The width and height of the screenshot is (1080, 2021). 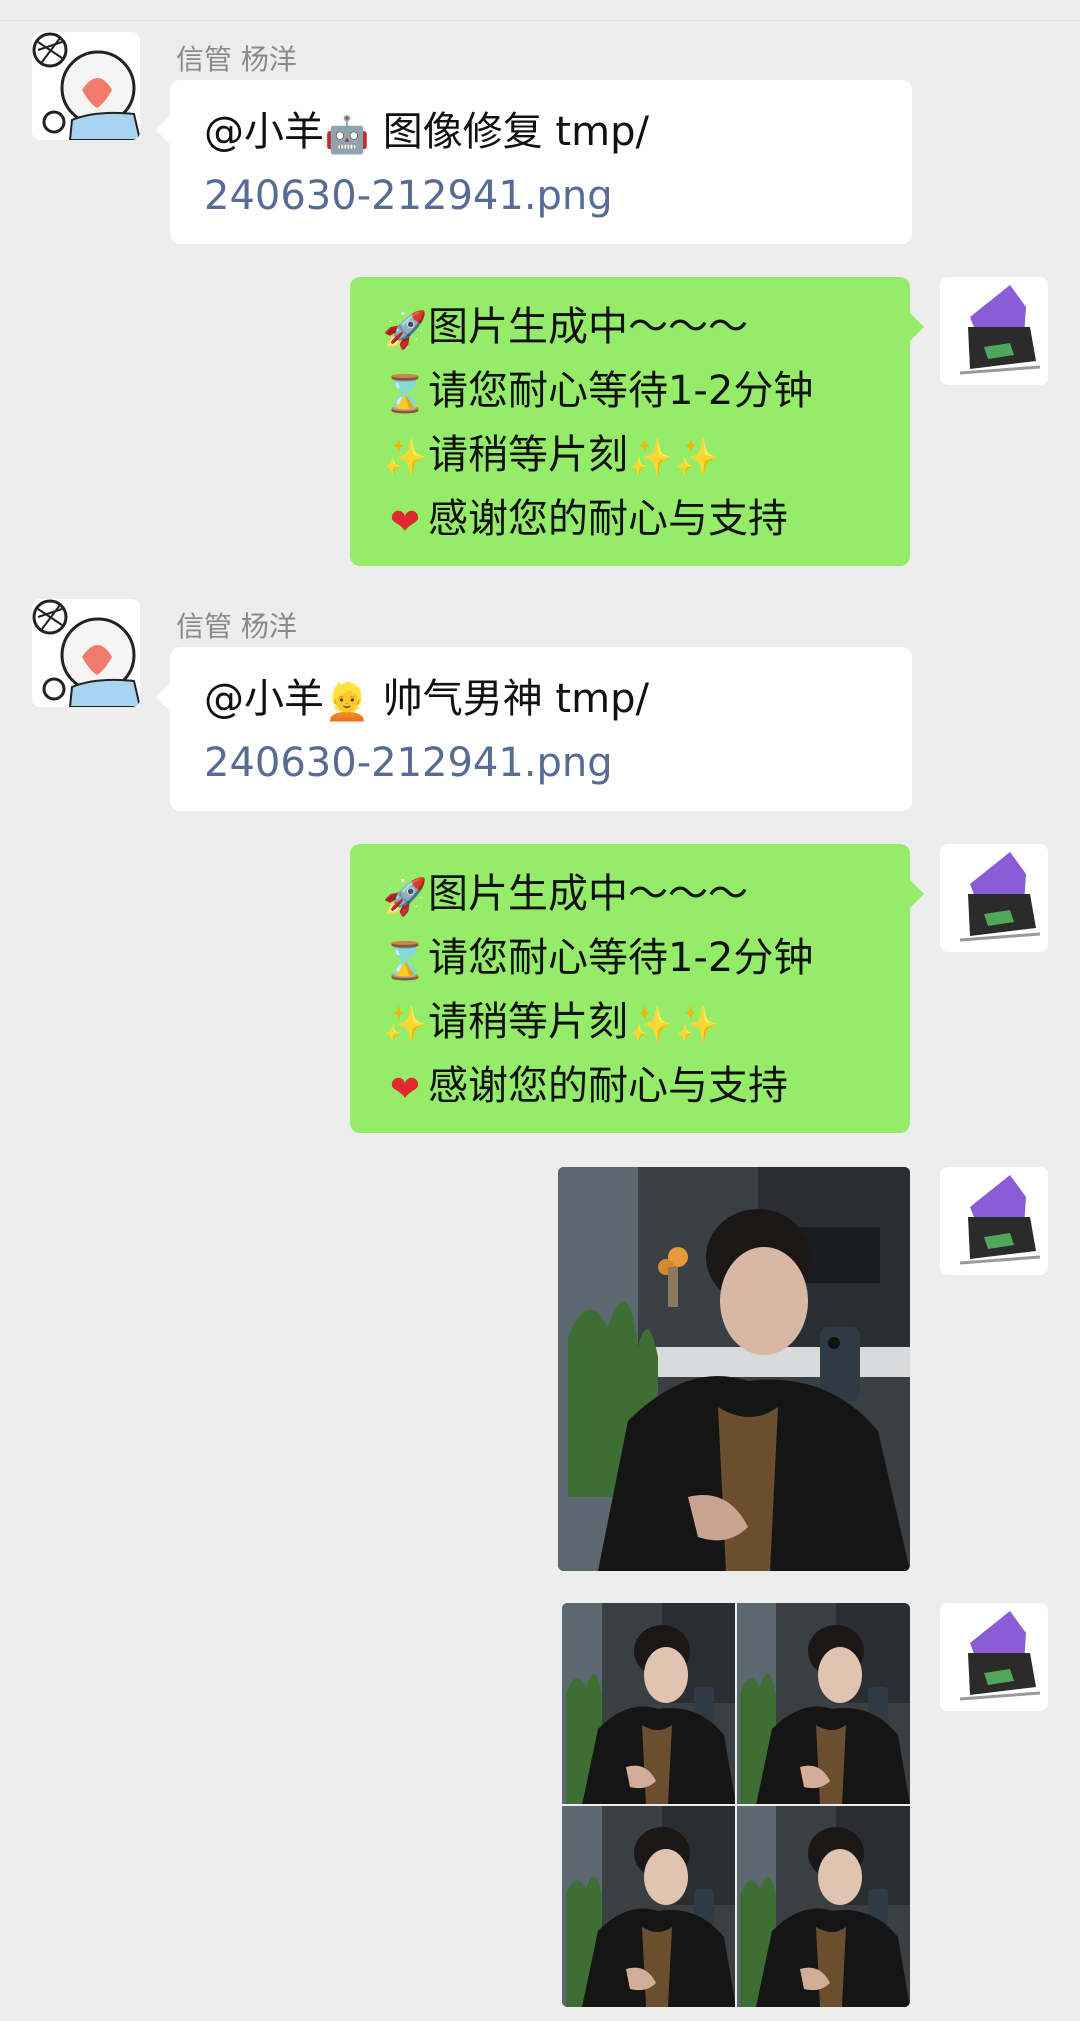 I want to click on incoming-message-bubble: @小羊👱 帅气男神 tmp/ 240630-212941.png, so click(x=534, y=729).